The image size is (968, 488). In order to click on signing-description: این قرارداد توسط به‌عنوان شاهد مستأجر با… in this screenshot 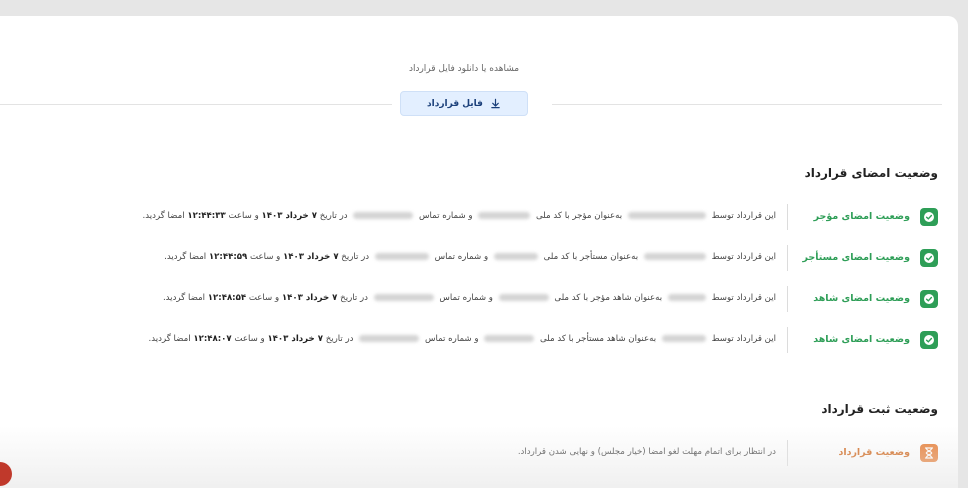, I will do `click(462, 339)`.